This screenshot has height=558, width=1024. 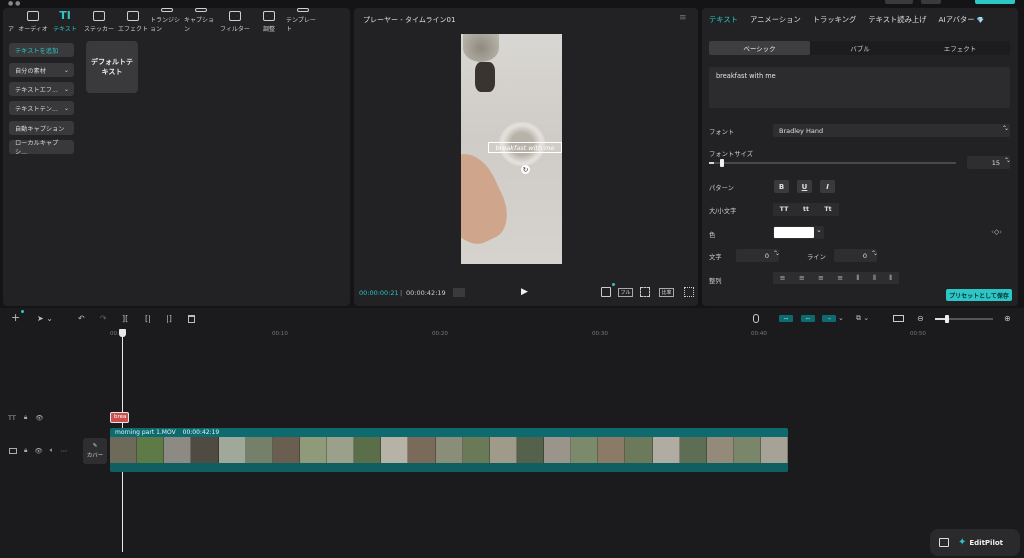 I want to click on align-right-icon: ≡, so click(x=821, y=278).